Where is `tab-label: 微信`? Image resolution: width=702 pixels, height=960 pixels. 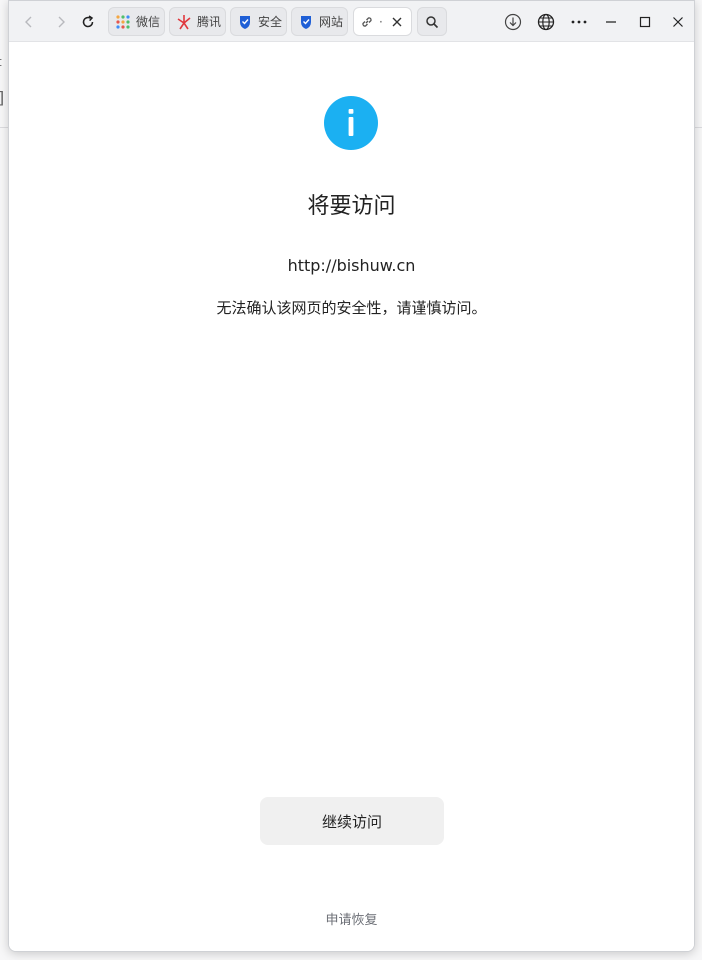 tab-label: 微信 is located at coordinates (148, 22).